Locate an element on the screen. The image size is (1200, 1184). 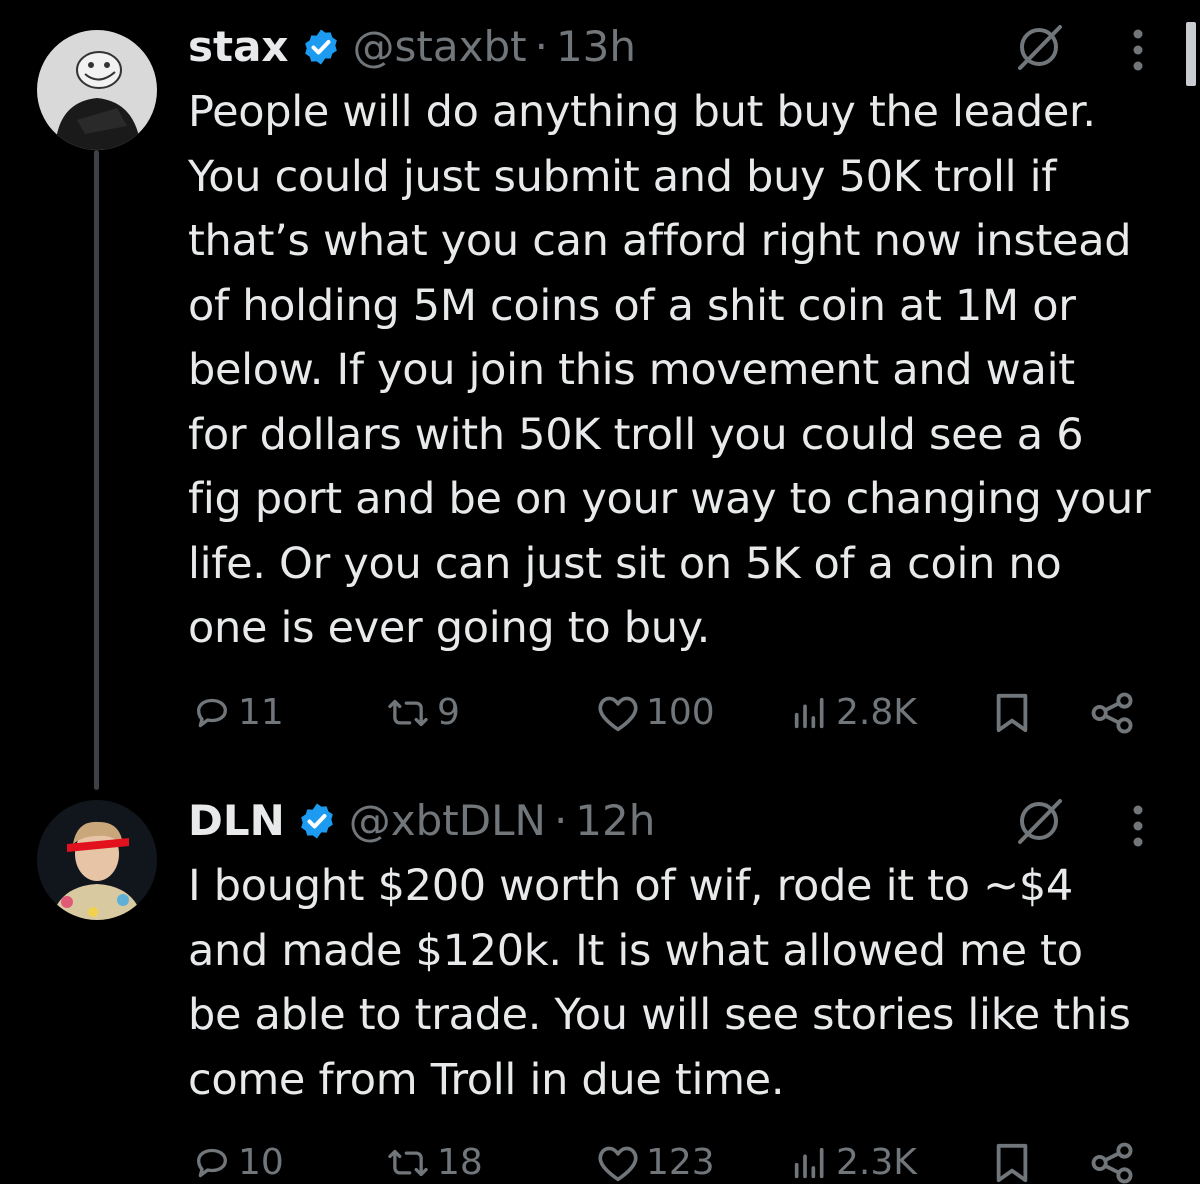
timestamp: 12h is located at coordinates (615, 820).